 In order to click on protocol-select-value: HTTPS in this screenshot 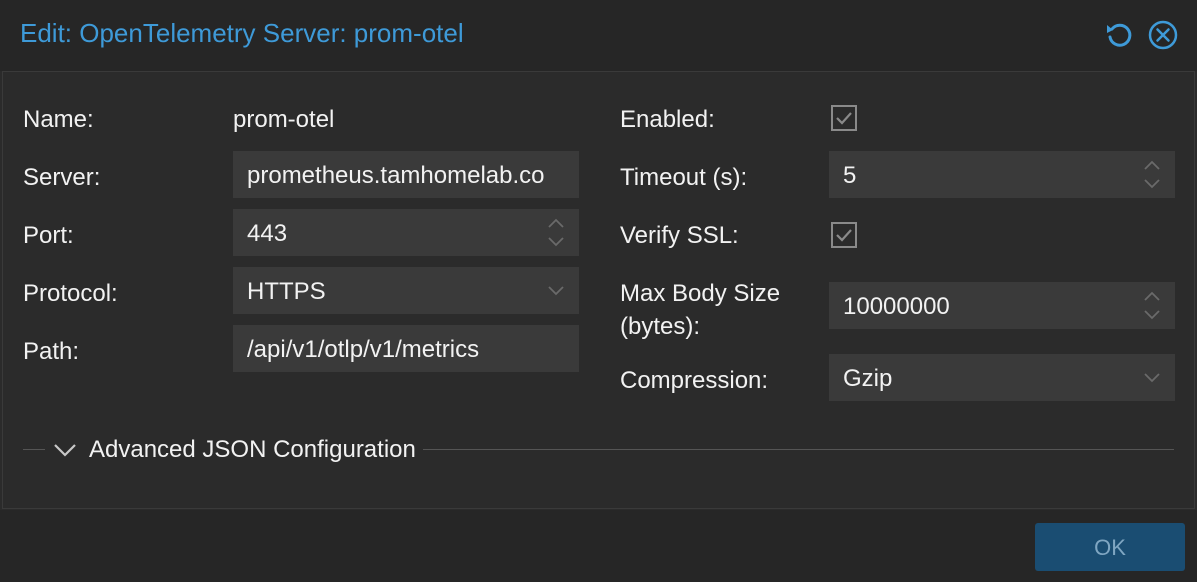, I will do `click(286, 291)`.